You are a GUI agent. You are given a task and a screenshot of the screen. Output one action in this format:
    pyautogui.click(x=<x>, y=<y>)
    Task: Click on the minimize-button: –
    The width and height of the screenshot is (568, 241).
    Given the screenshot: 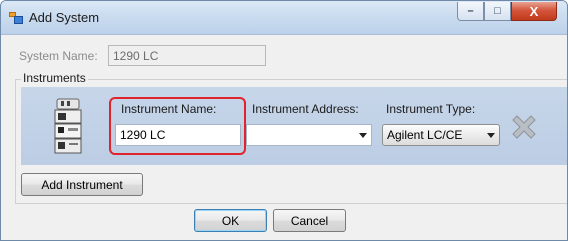 What is the action you would take?
    pyautogui.click(x=470, y=11)
    